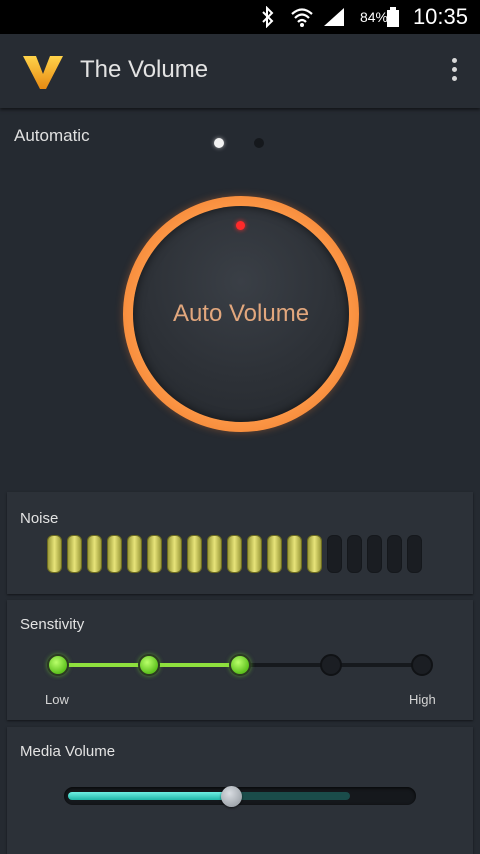  What do you see at coordinates (43, 72) in the screenshot?
I see `v-logo-icon` at bounding box center [43, 72].